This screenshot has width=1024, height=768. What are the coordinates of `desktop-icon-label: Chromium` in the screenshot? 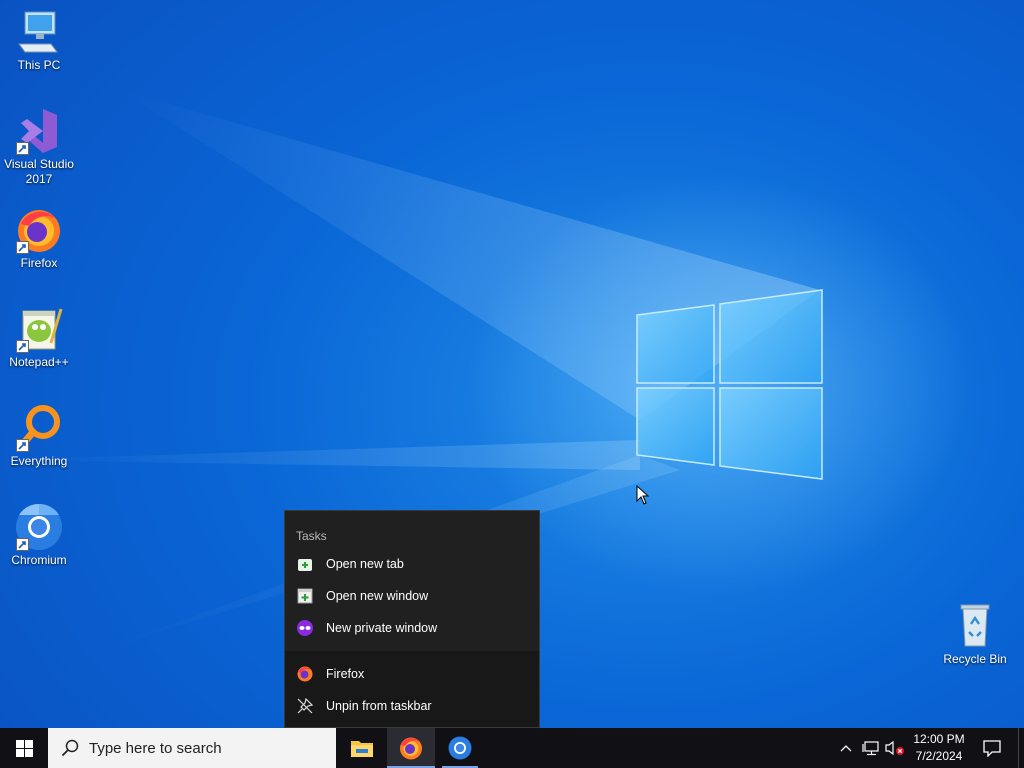 It's located at (39, 560).